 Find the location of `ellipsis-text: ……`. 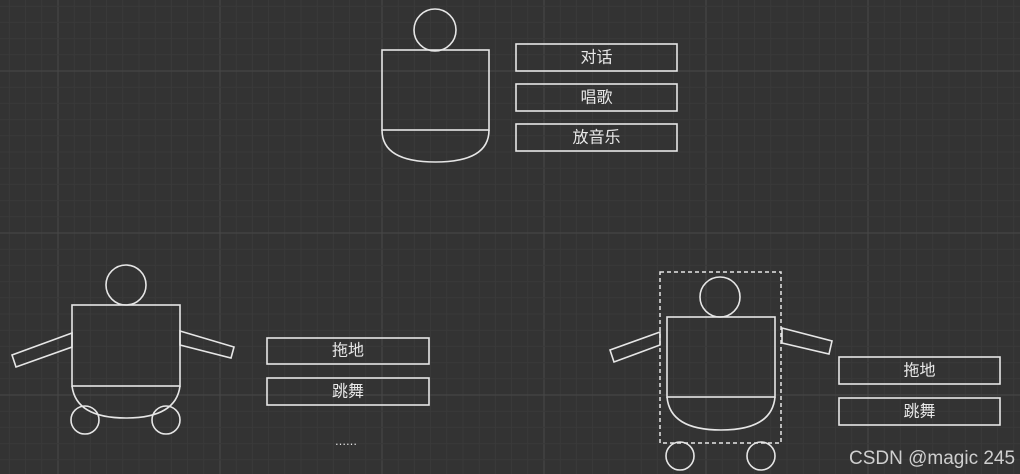

ellipsis-text: …… is located at coordinates (346, 441).